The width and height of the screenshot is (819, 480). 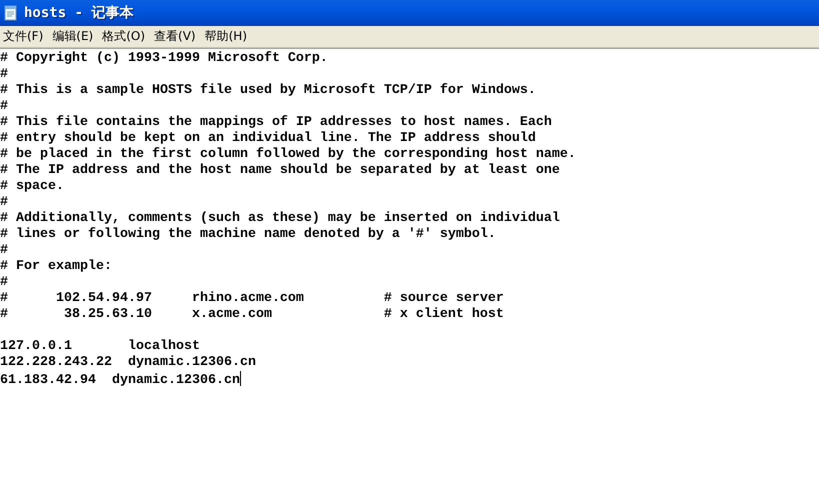 I want to click on text-line: # lines or following the machine name denoted by a '#' symbol., so click(x=248, y=235).